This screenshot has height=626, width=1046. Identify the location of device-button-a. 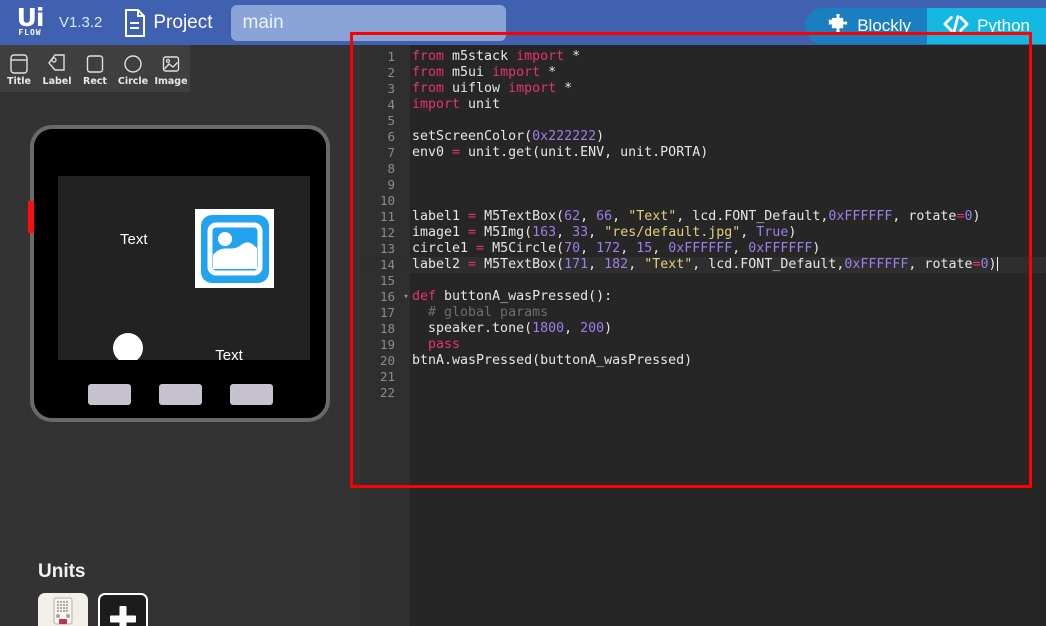
(109, 394).